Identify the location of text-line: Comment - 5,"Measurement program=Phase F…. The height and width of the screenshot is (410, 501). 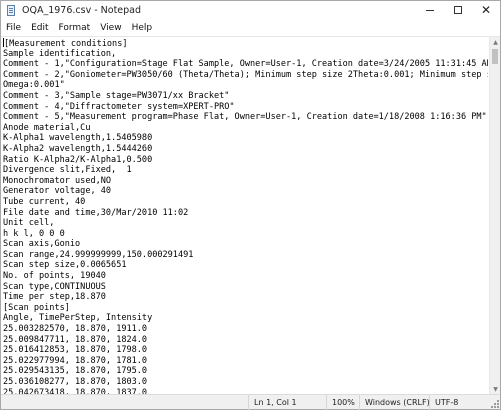
(245, 117).